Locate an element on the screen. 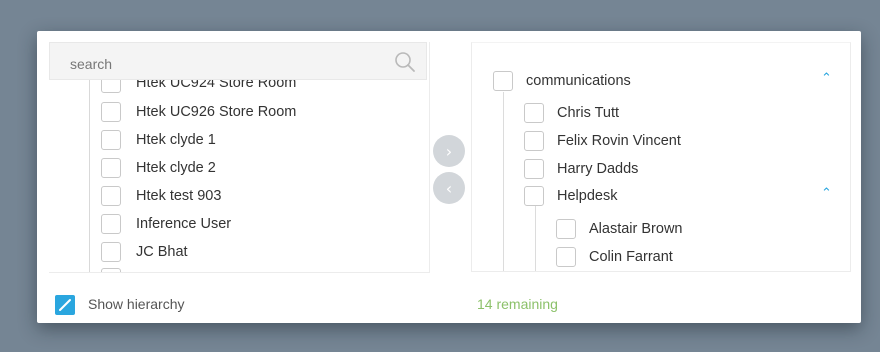  list-item: Htek test 903 is located at coordinates (161, 196).